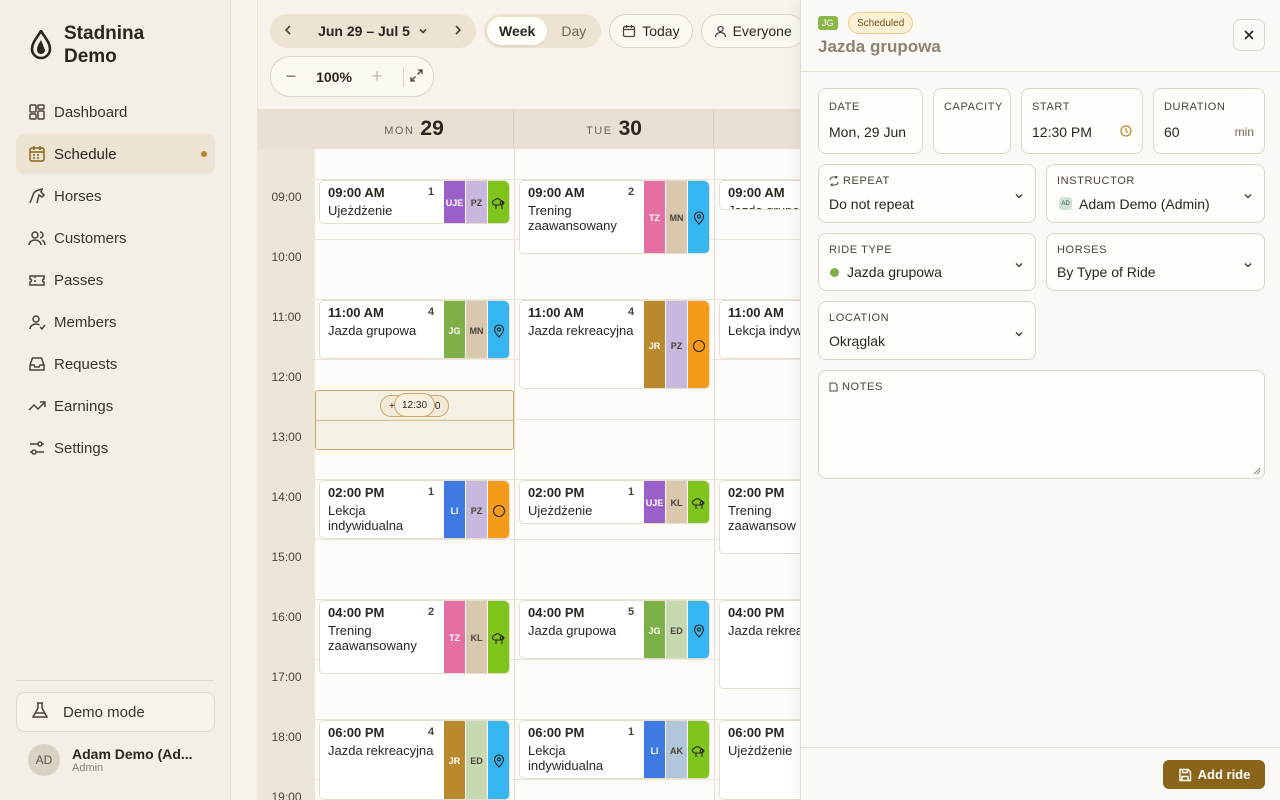  Describe the element at coordinates (764, 630) in the screenshot. I see `event-title: Jazda rekreacyjna` at that location.